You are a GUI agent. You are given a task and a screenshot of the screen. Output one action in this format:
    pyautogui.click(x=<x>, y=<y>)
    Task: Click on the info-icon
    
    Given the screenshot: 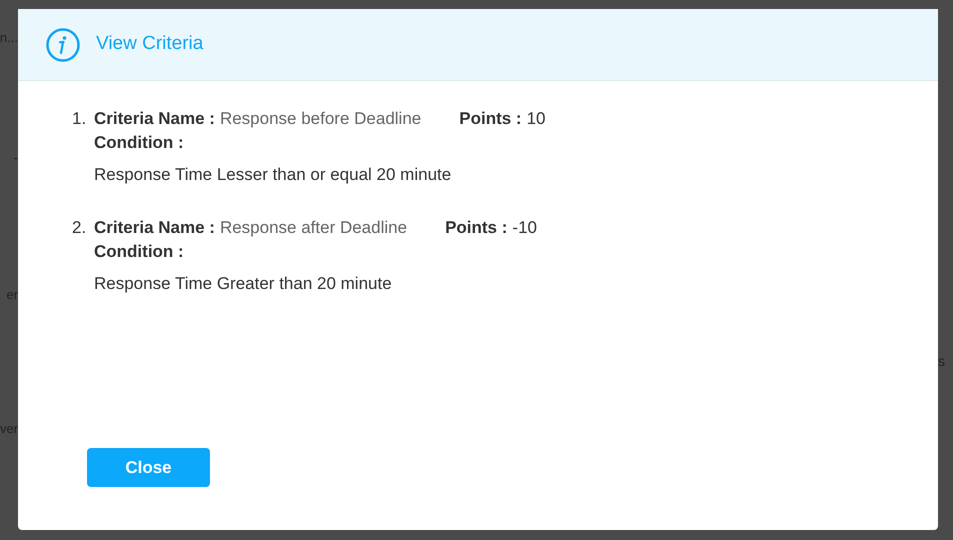 What is the action you would take?
    pyautogui.click(x=63, y=45)
    